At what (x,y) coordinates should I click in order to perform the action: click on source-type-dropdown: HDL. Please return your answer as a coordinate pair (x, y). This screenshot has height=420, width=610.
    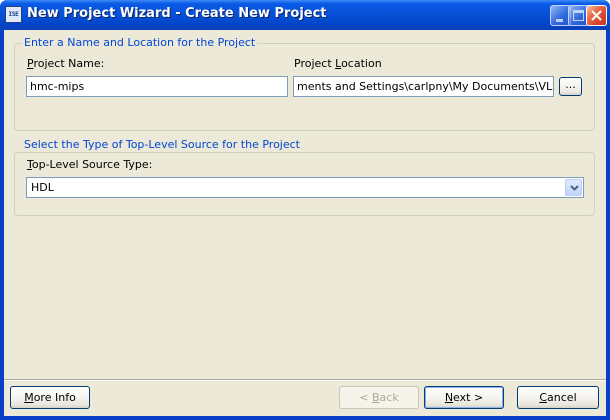
    Looking at the image, I should click on (305, 187).